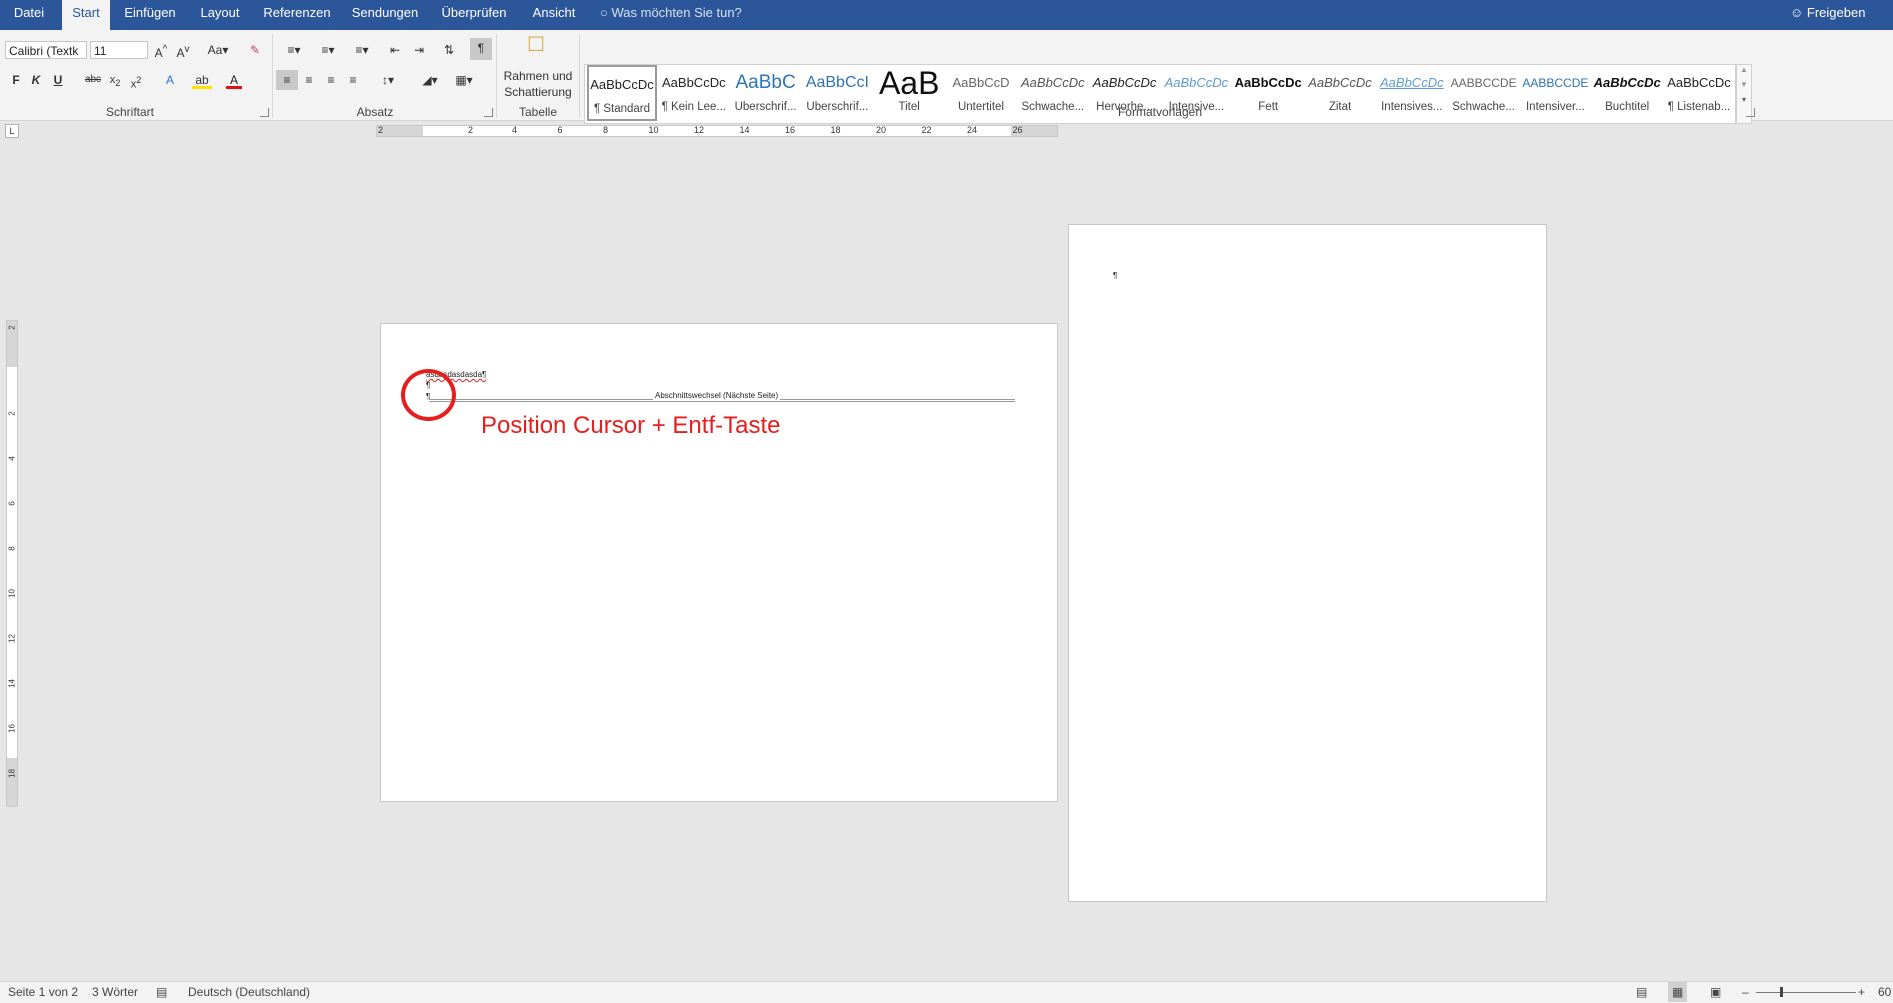 This screenshot has width=1893, height=1003. Describe the element at coordinates (538, 112) in the screenshot. I see `group-label-table: Tabelle` at that location.